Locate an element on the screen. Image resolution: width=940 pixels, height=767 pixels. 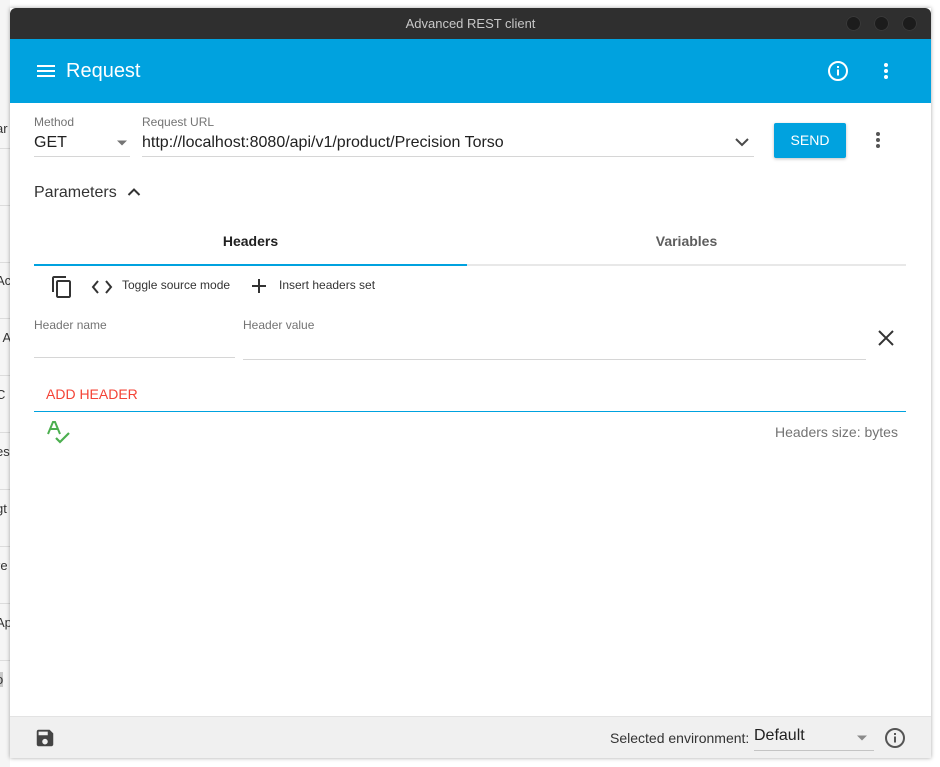
tab-headers: Headers is located at coordinates (250, 241).